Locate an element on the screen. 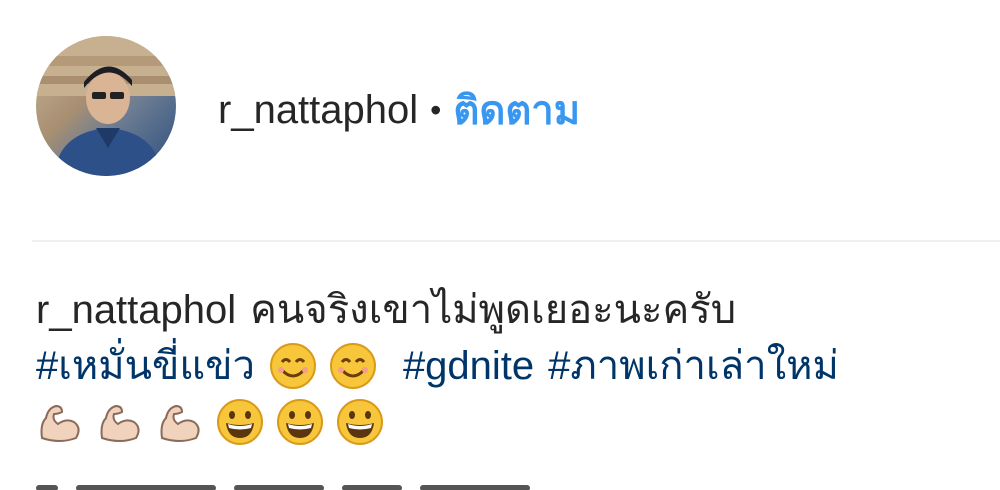  divider is located at coordinates (516, 241).